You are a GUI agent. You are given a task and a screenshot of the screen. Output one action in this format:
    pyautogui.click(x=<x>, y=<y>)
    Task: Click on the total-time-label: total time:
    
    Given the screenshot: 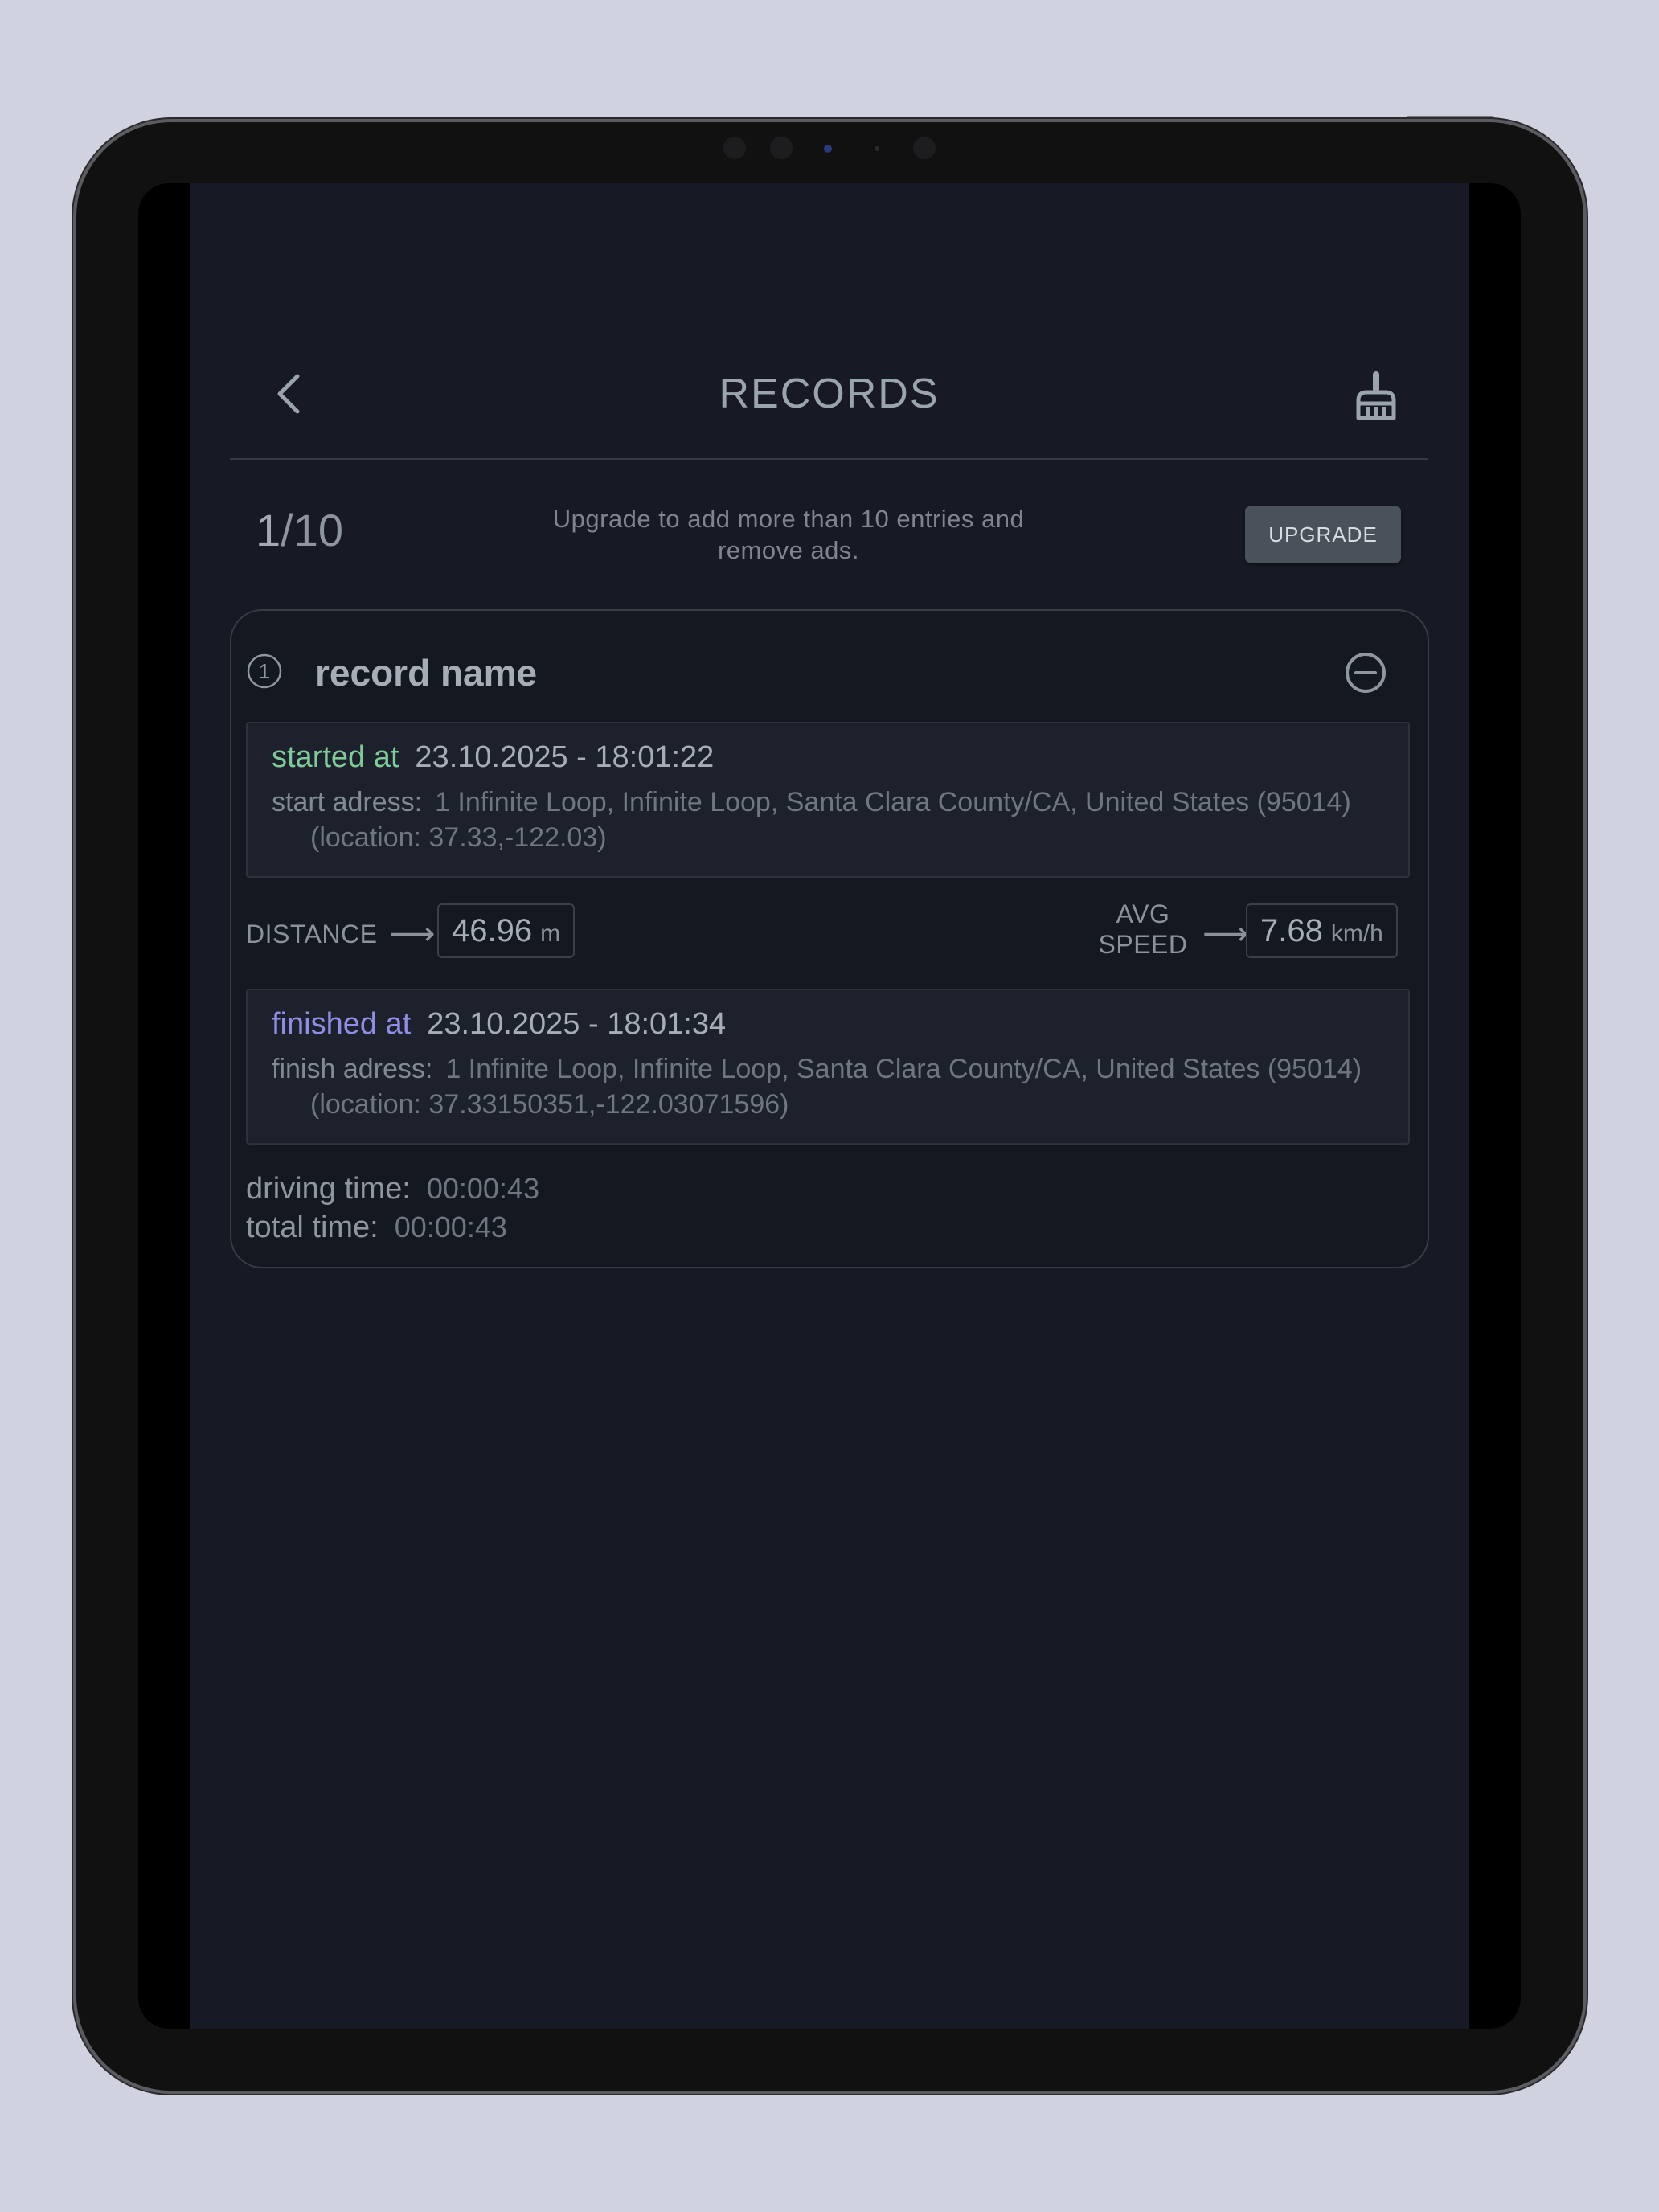 What is the action you would take?
    pyautogui.click(x=312, y=1227)
    